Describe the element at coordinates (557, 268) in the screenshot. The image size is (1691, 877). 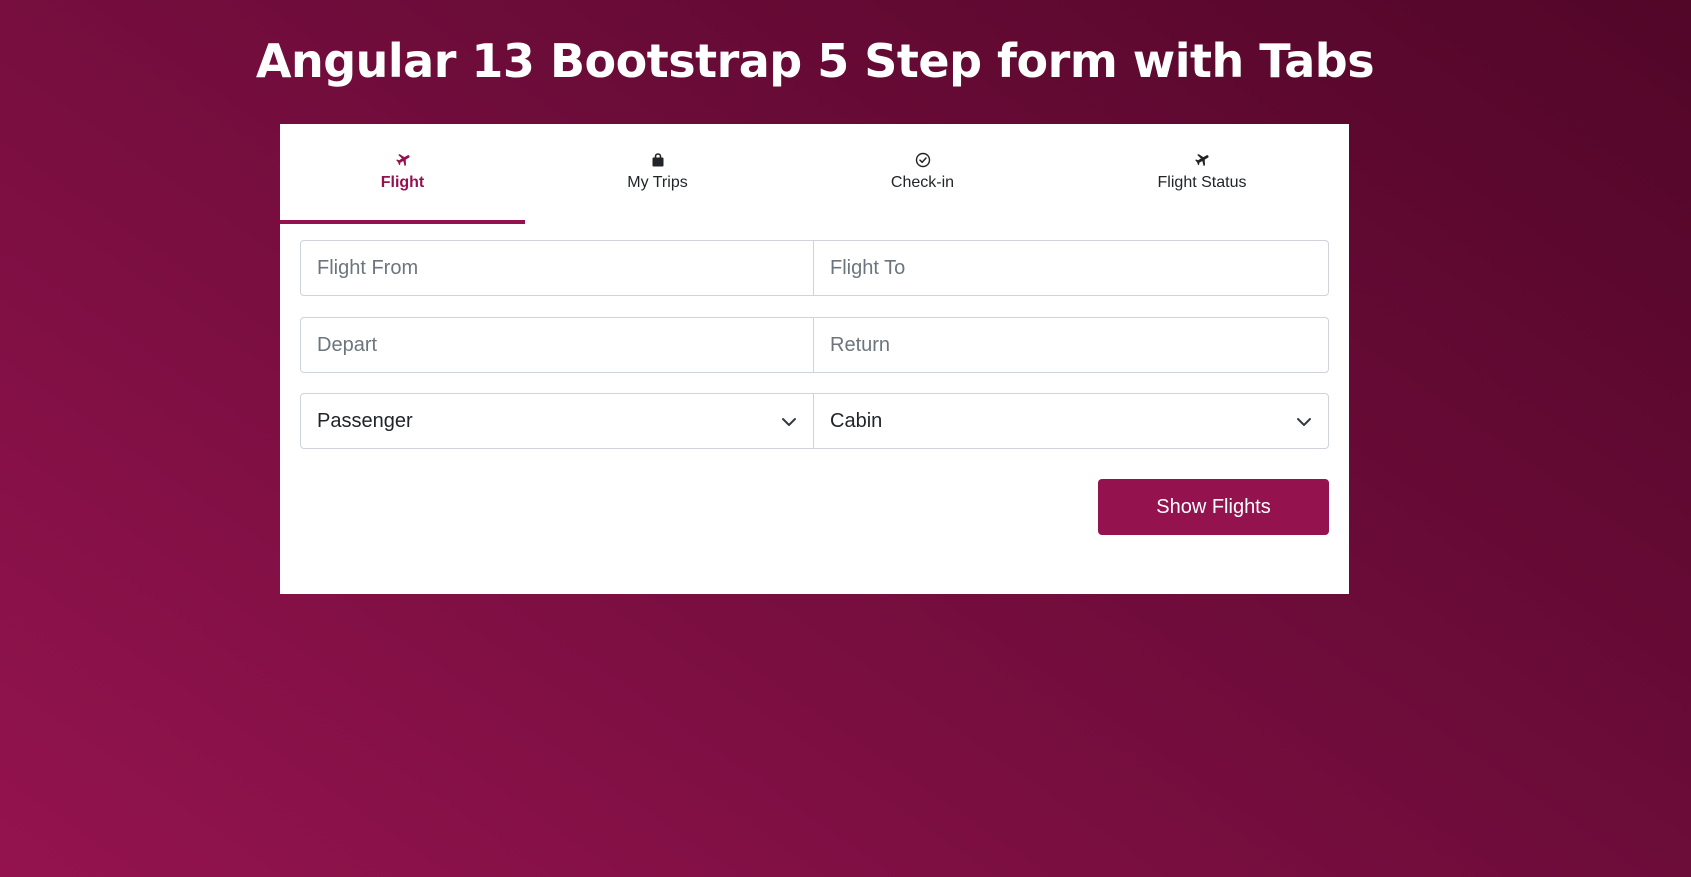
I see `flight-from-input` at that location.